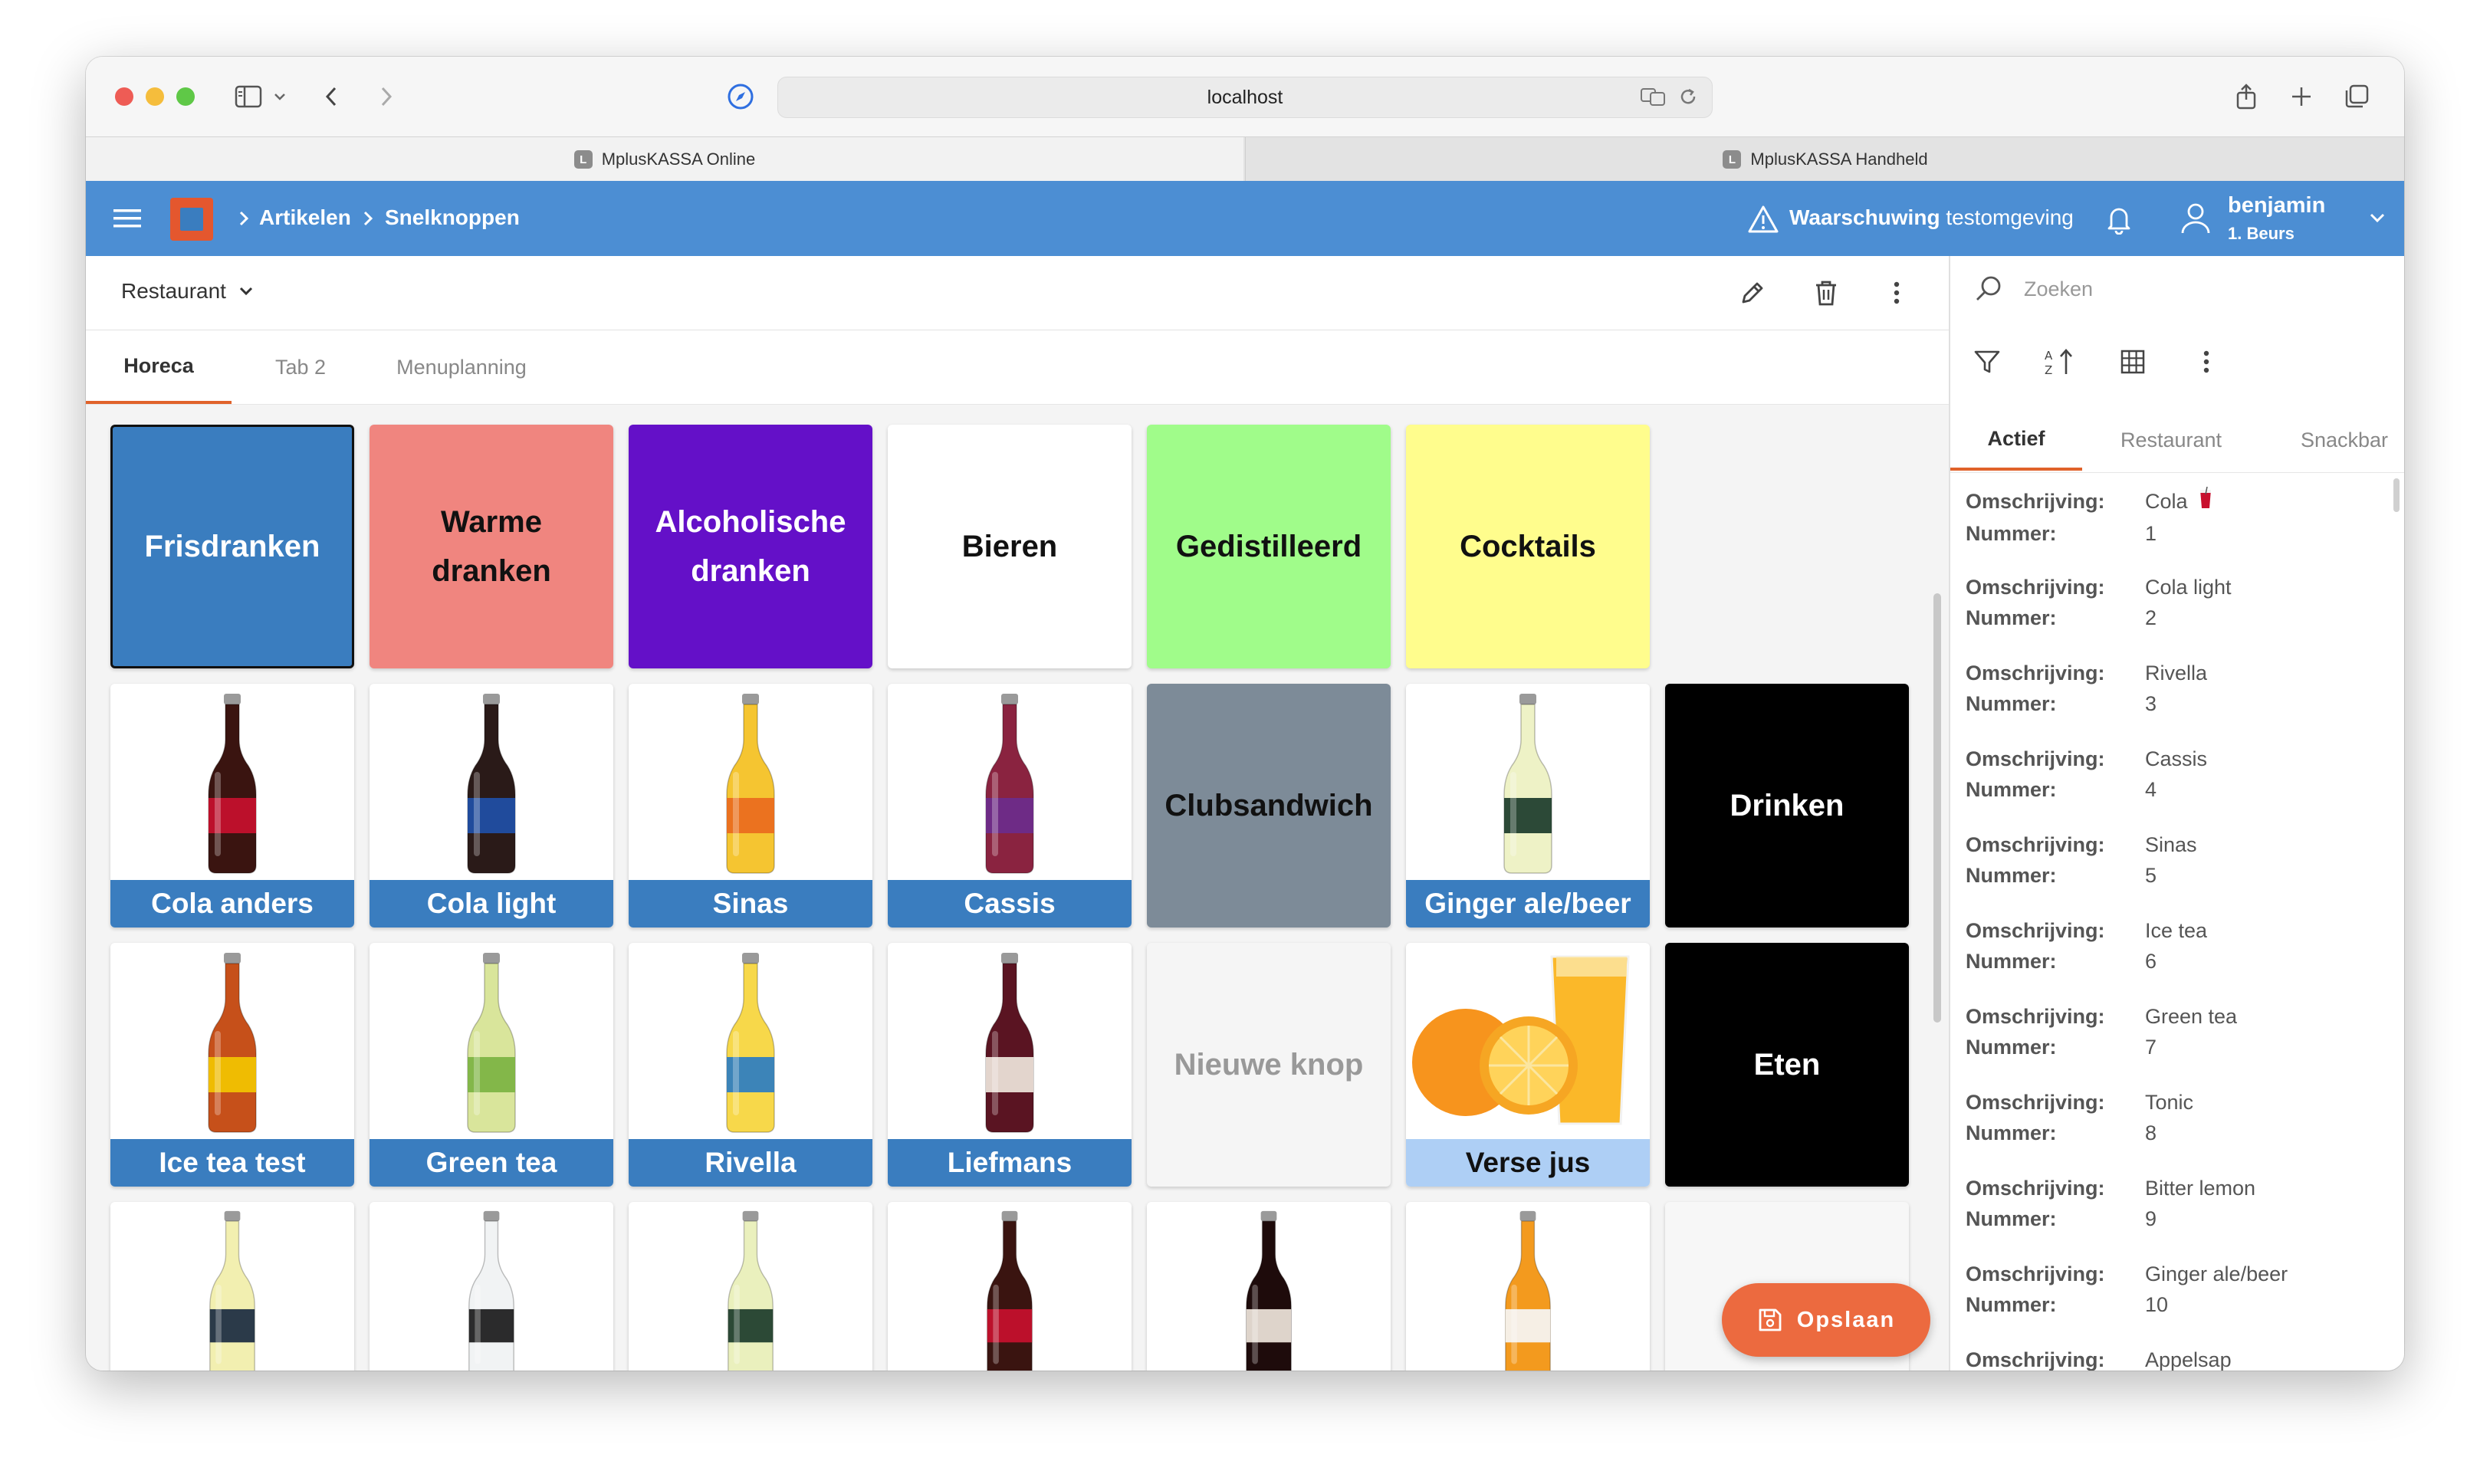  What do you see at coordinates (305, 217) in the screenshot?
I see `breadcrumb-artikelen: Artikelen` at bounding box center [305, 217].